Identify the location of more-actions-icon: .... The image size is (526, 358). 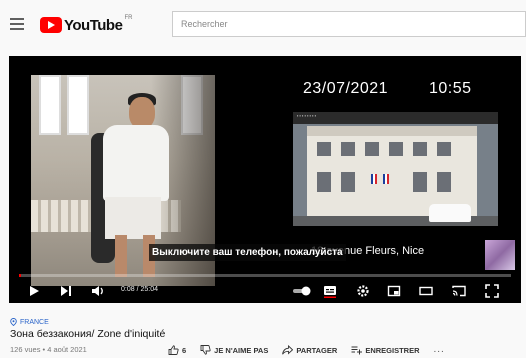
(439, 350).